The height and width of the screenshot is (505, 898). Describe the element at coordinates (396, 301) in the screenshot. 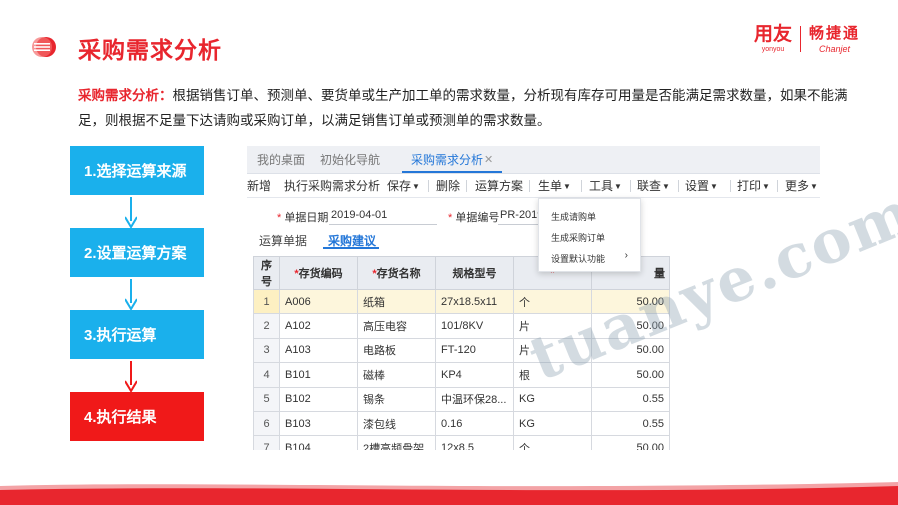

I see `cell-name: 纸箱` at that location.